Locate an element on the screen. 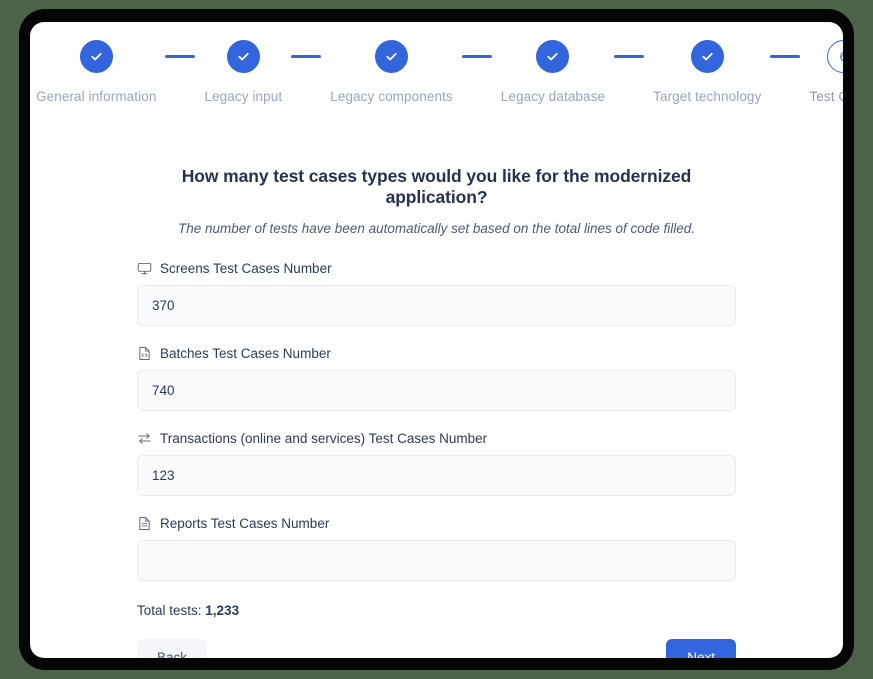  step-3-circle is located at coordinates (391, 56).